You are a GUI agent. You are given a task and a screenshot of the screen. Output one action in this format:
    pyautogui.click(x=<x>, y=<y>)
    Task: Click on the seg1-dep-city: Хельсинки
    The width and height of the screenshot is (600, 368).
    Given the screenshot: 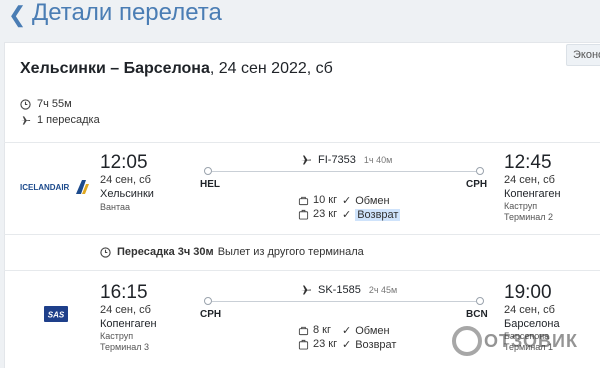 What is the action you would take?
    pyautogui.click(x=127, y=194)
    